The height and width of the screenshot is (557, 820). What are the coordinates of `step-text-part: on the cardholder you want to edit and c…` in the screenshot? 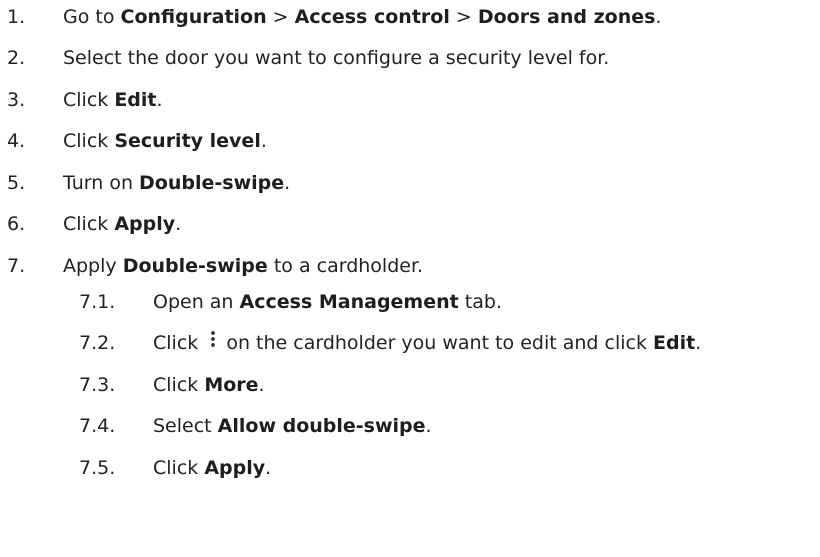 It's located at (440, 343).